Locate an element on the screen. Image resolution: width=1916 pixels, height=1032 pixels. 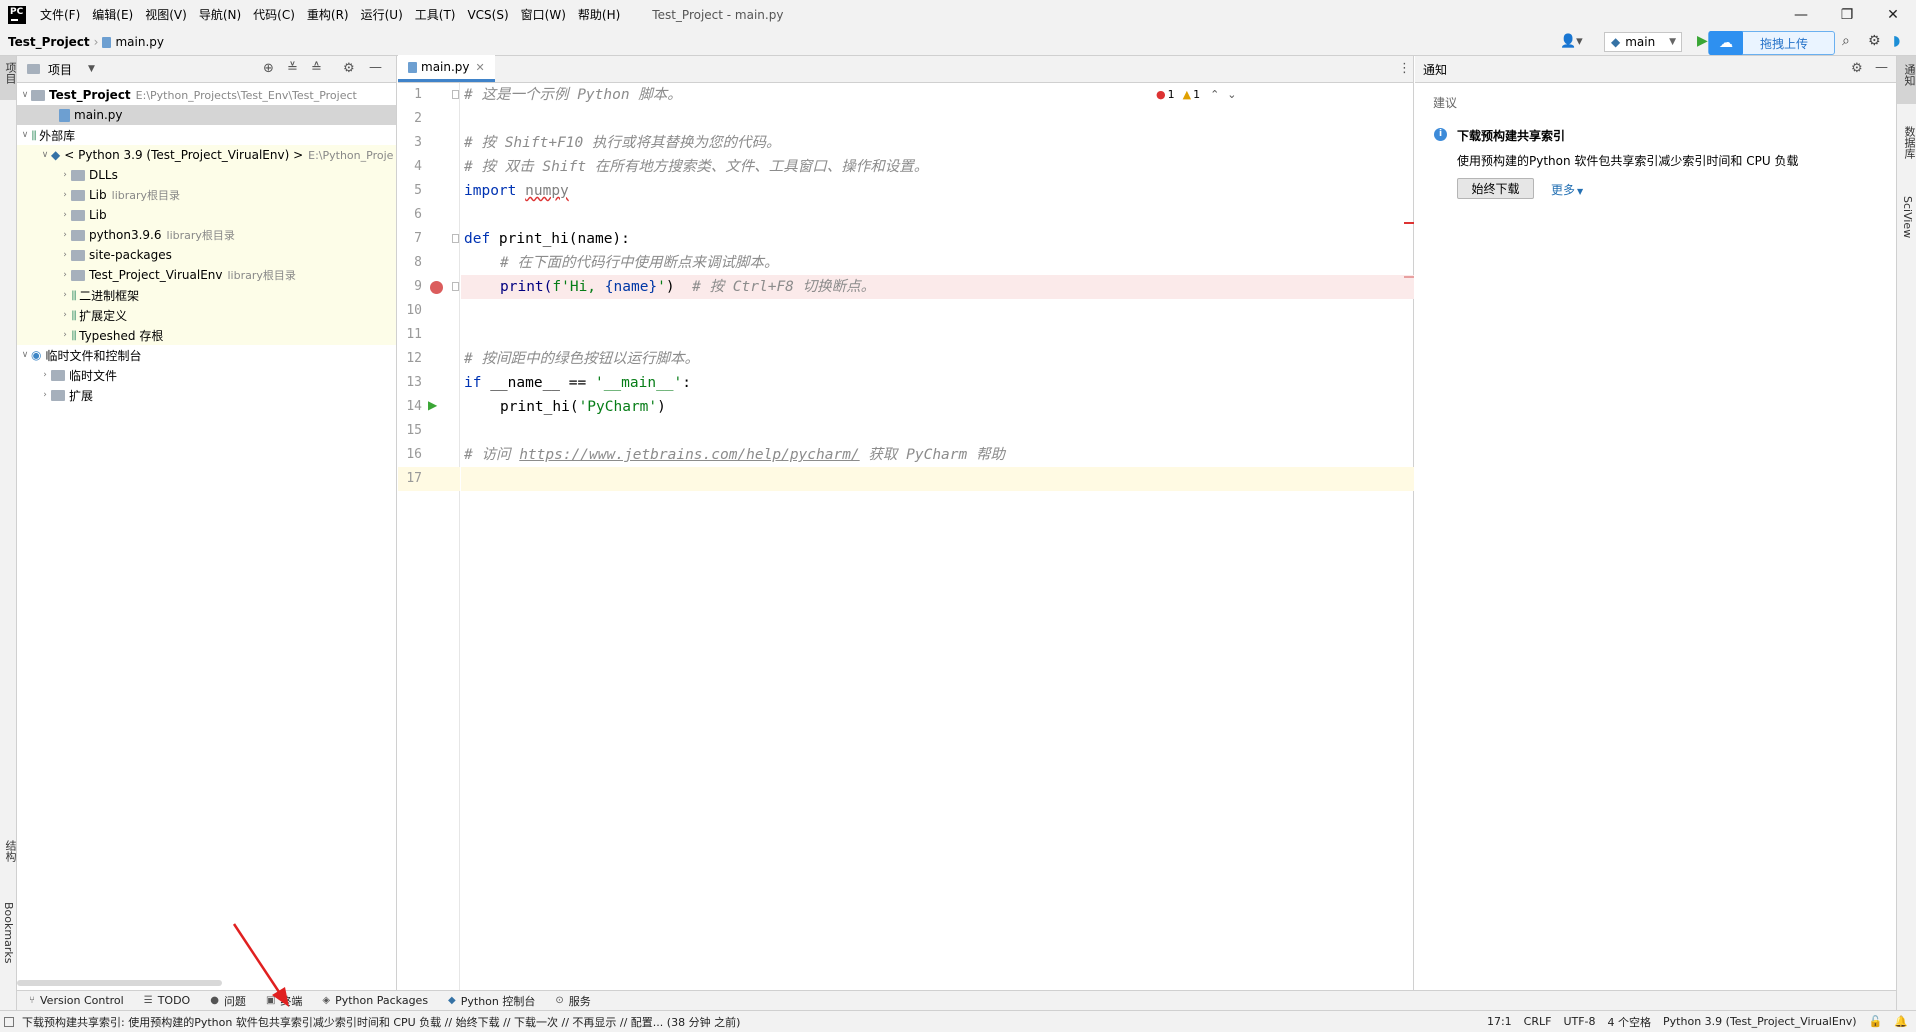
jetbrains-toolbox-icon: ◗ is located at coordinates (1896, 41).